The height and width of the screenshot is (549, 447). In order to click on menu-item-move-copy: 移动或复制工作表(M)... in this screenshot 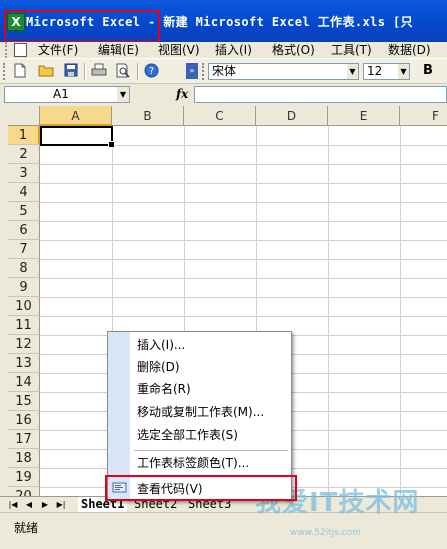, I will do `click(210, 412)`.